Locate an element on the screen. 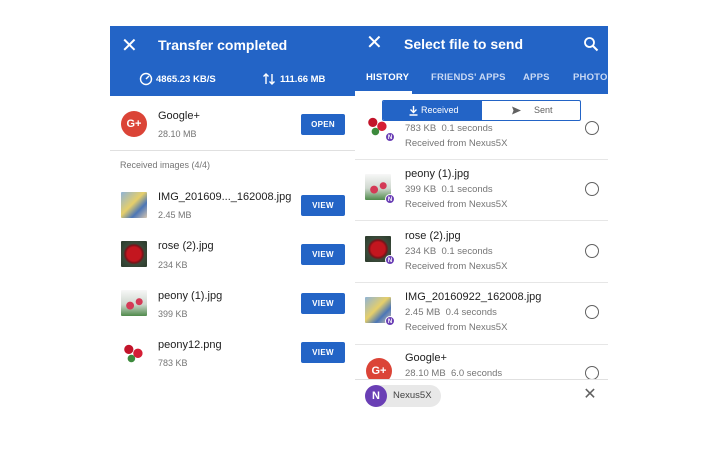 This screenshot has height=450, width=720. send-icon is located at coordinates (516, 110).